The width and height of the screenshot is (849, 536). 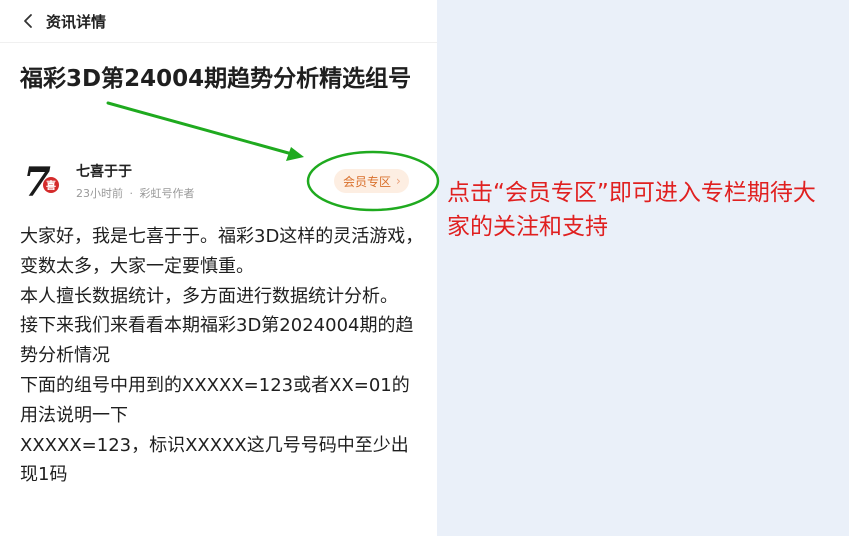 I want to click on author-row: 7 喜 七喜于于 23小时前 · 彩虹号作者 会员专区 ›, so click(x=222, y=181).